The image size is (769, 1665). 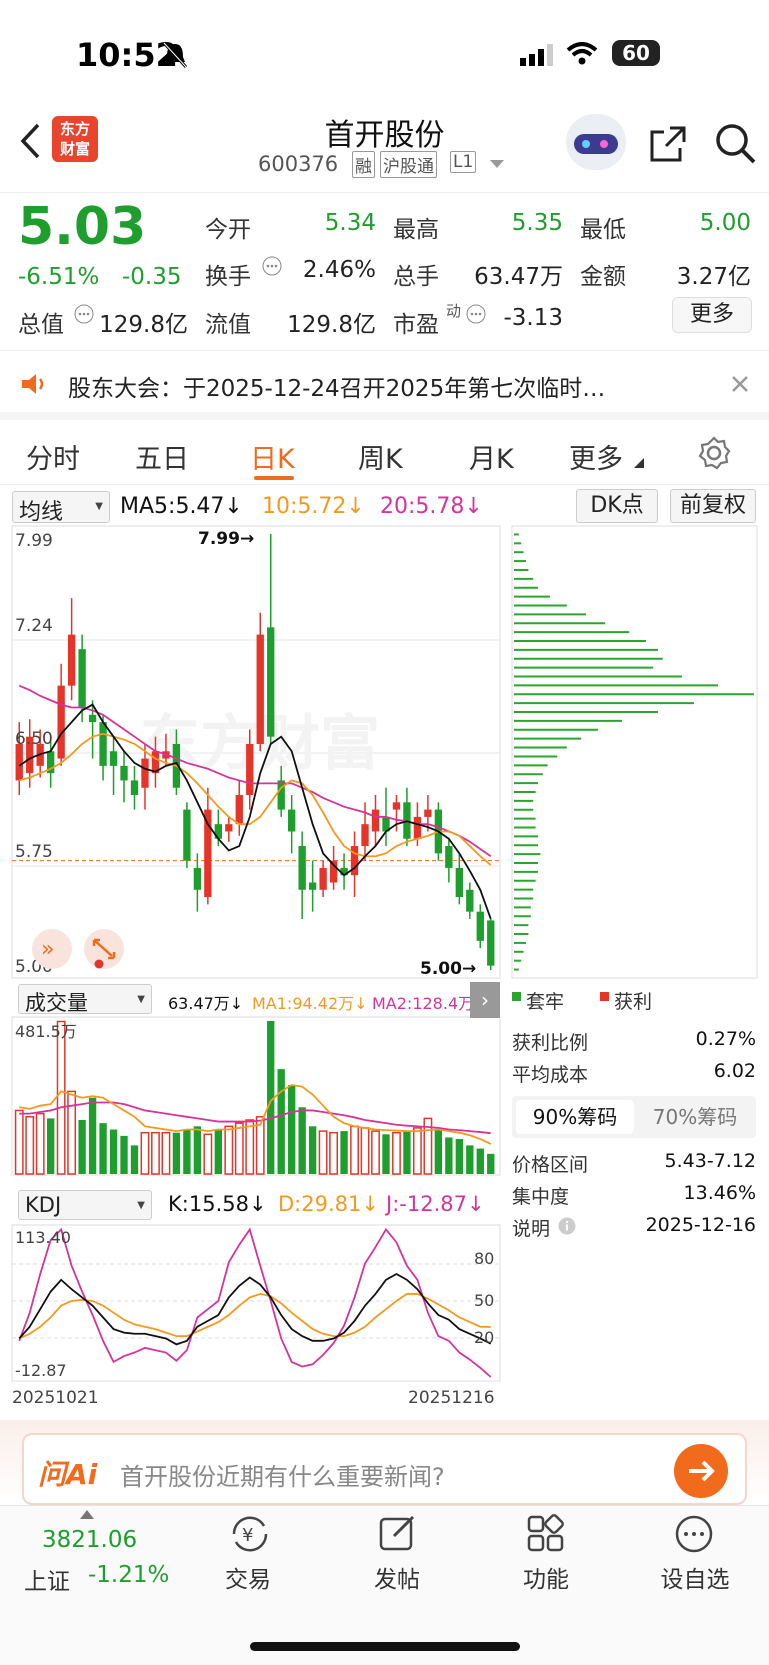 What do you see at coordinates (398, 1534) in the screenshot?
I see `post-icon` at bounding box center [398, 1534].